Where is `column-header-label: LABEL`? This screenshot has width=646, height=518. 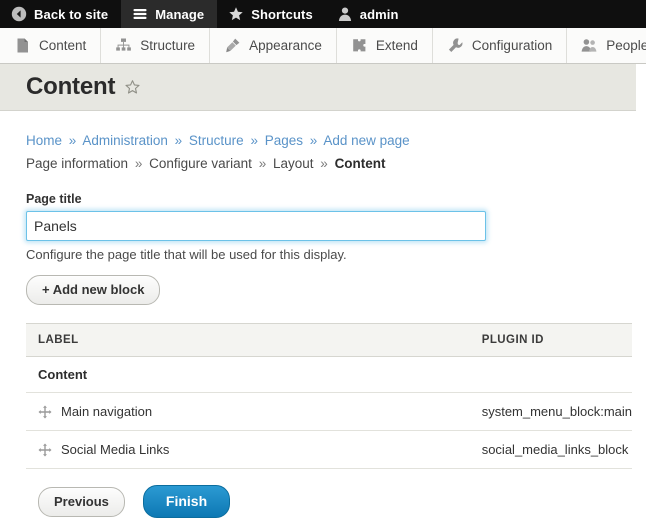
column-header-label: LABEL is located at coordinates (254, 340).